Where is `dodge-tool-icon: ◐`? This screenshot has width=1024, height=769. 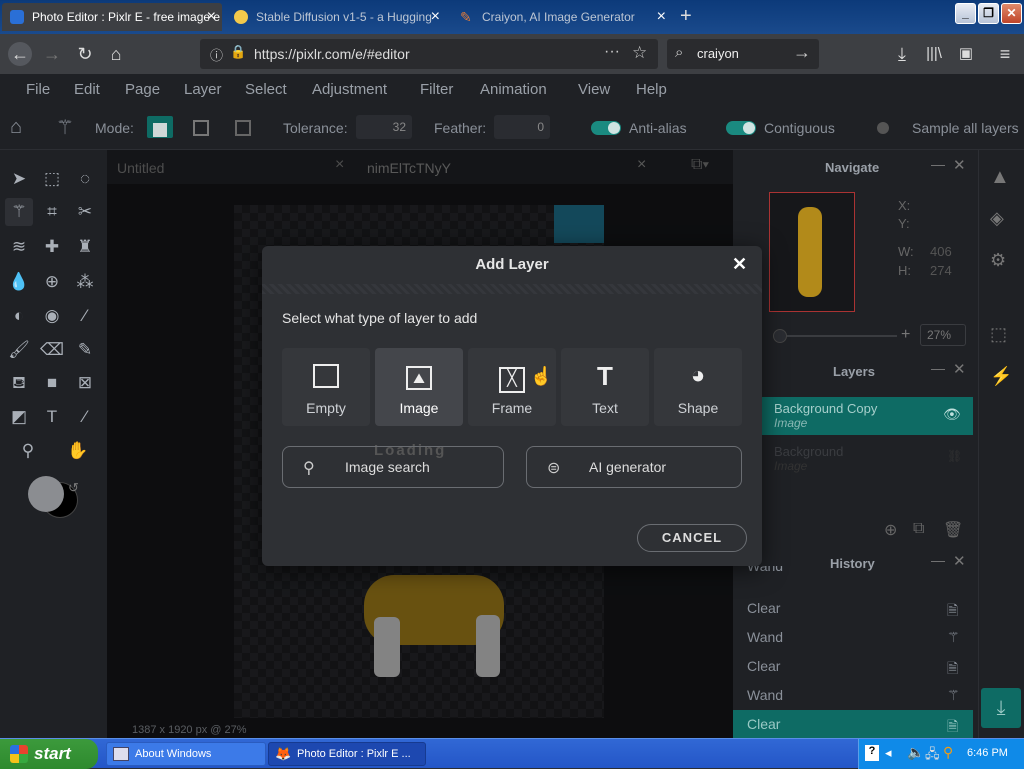 dodge-tool-icon: ◐ is located at coordinates (19, 316).